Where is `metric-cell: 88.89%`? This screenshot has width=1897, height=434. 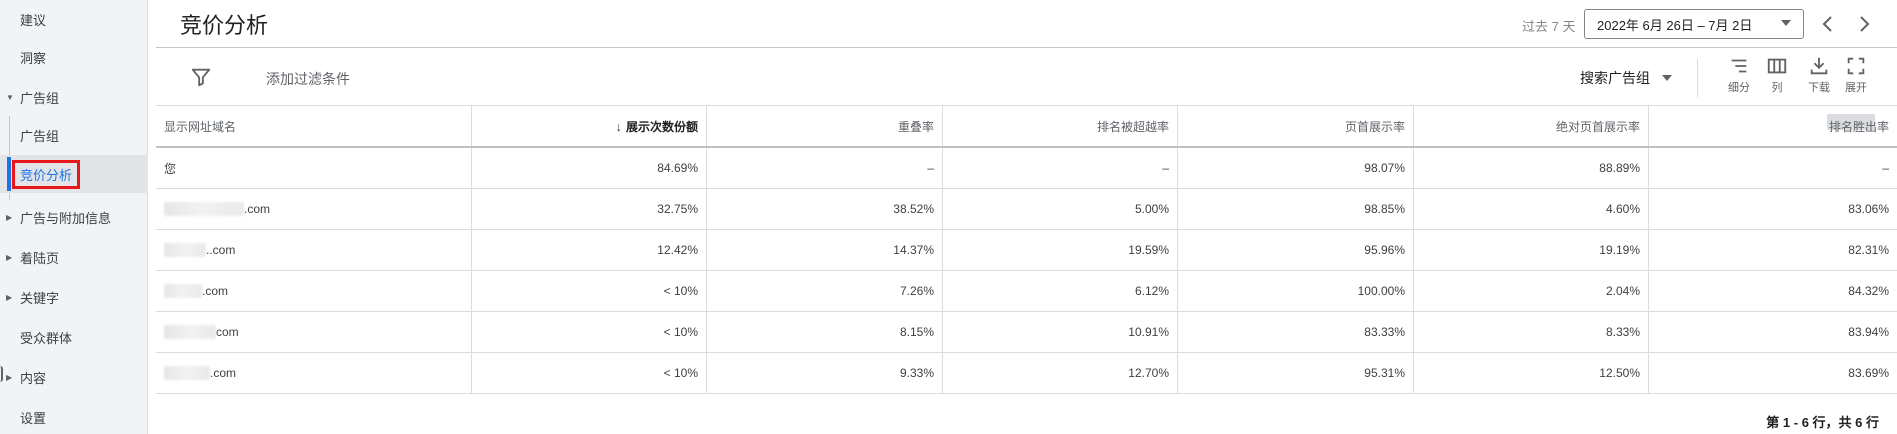 metric-cell: 88.89% is located at coordinates (1531, 168).